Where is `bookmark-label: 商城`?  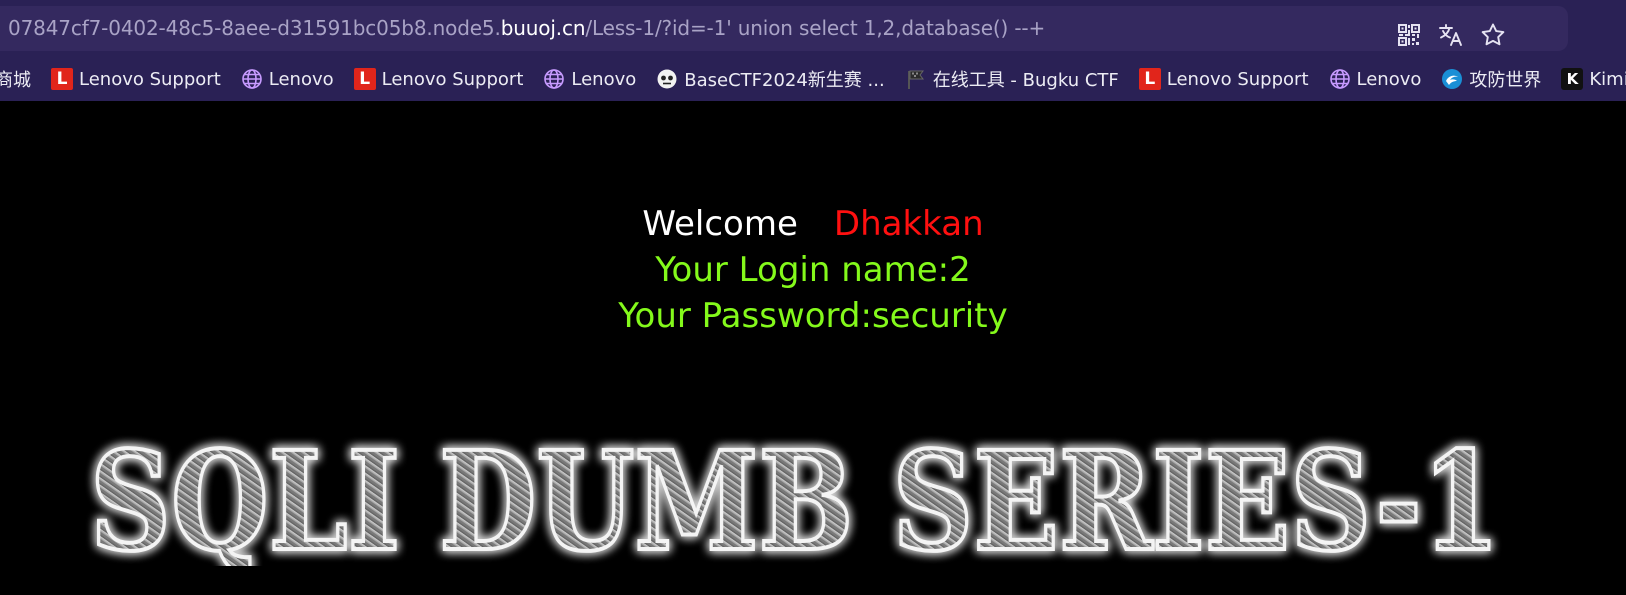
bookmark-label: 商城 is located at coordinates (15, 80).